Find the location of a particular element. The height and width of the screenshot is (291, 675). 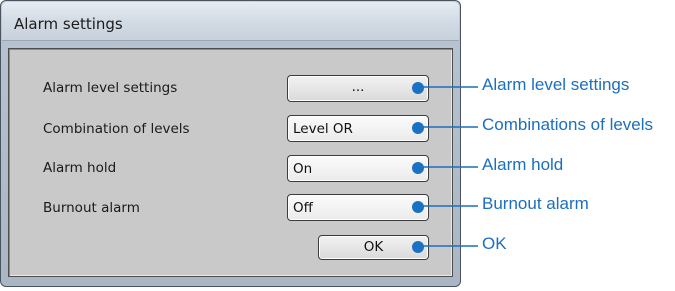

callout-ok: OK is located at coordinates (494, 243).